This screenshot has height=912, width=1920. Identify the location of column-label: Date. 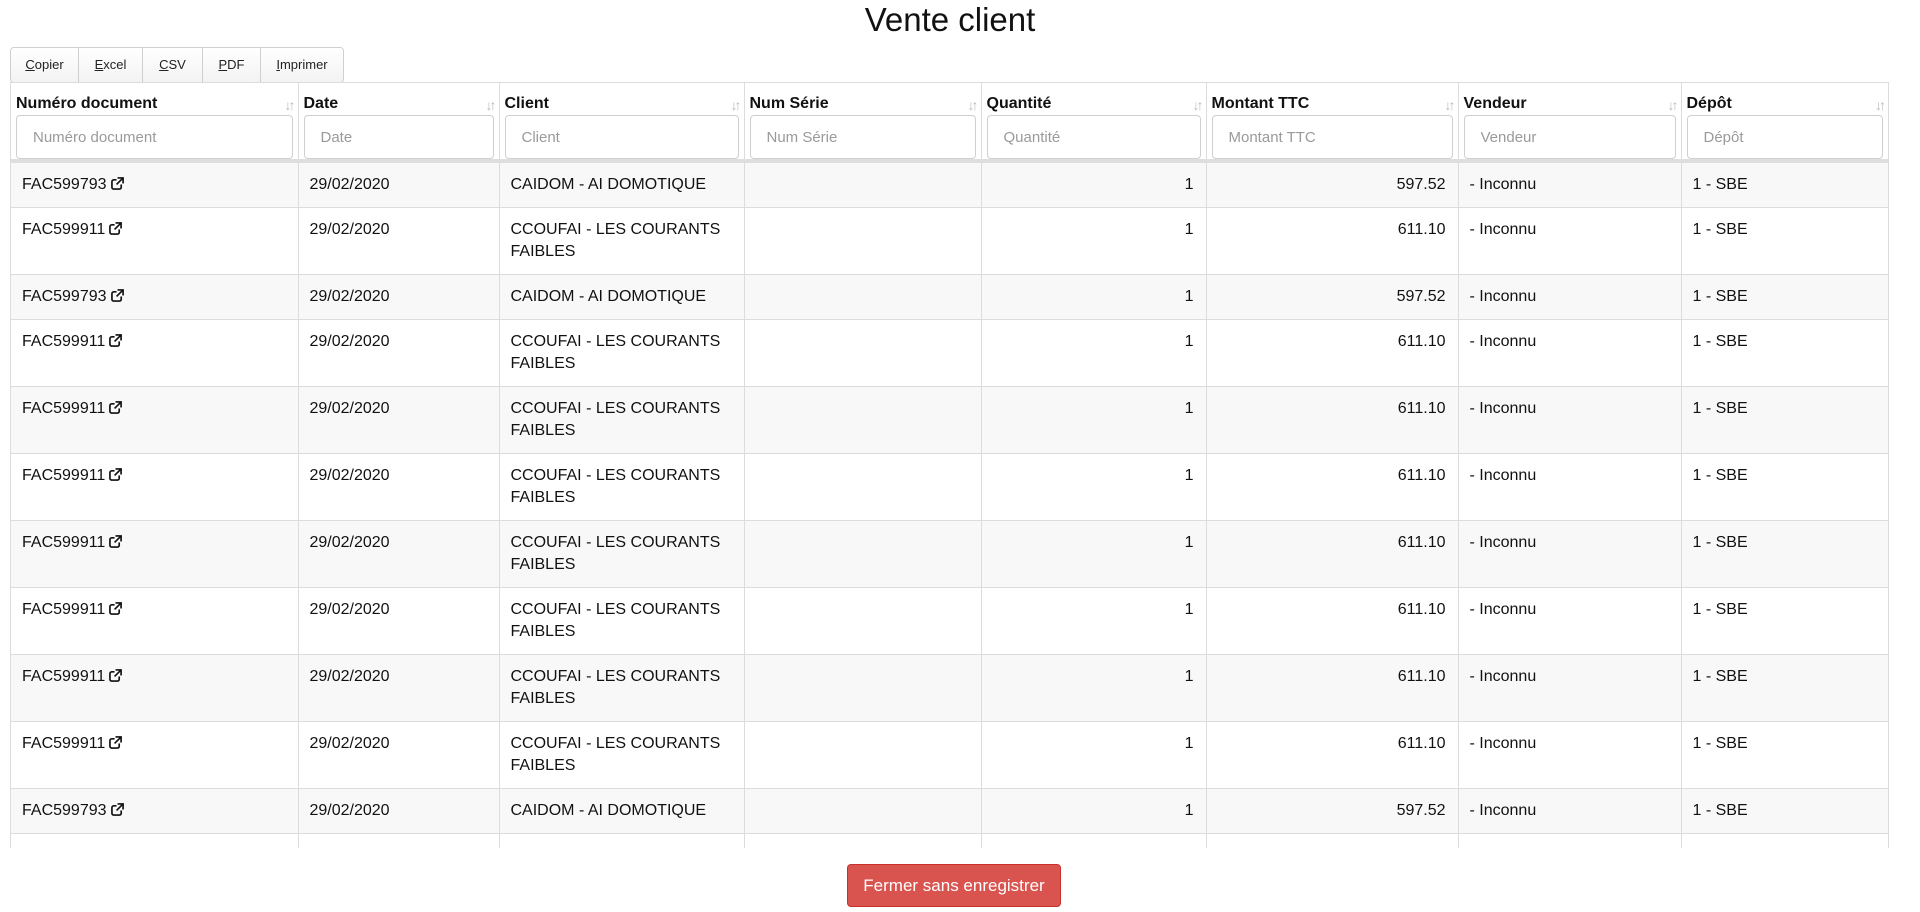
(321, 103).